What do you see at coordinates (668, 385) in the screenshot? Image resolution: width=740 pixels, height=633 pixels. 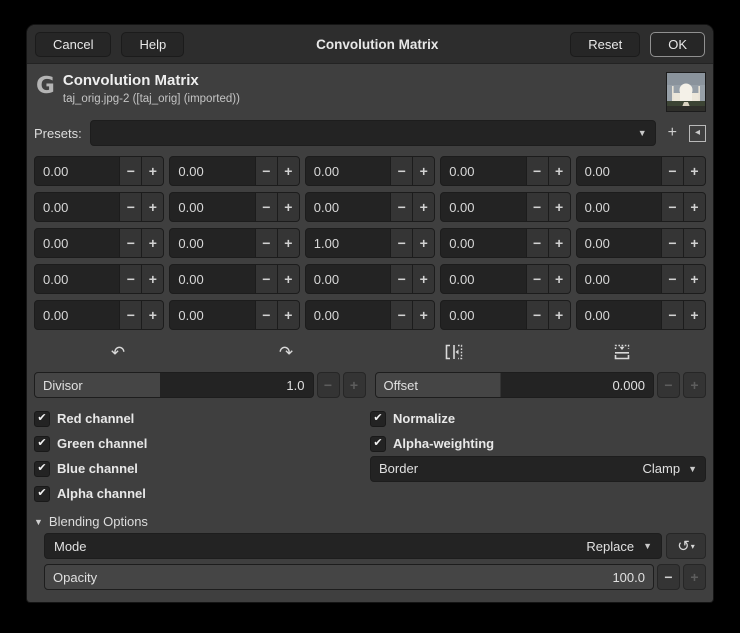 I see `offset-decrement-button: −` at bounding box center [668, 385].